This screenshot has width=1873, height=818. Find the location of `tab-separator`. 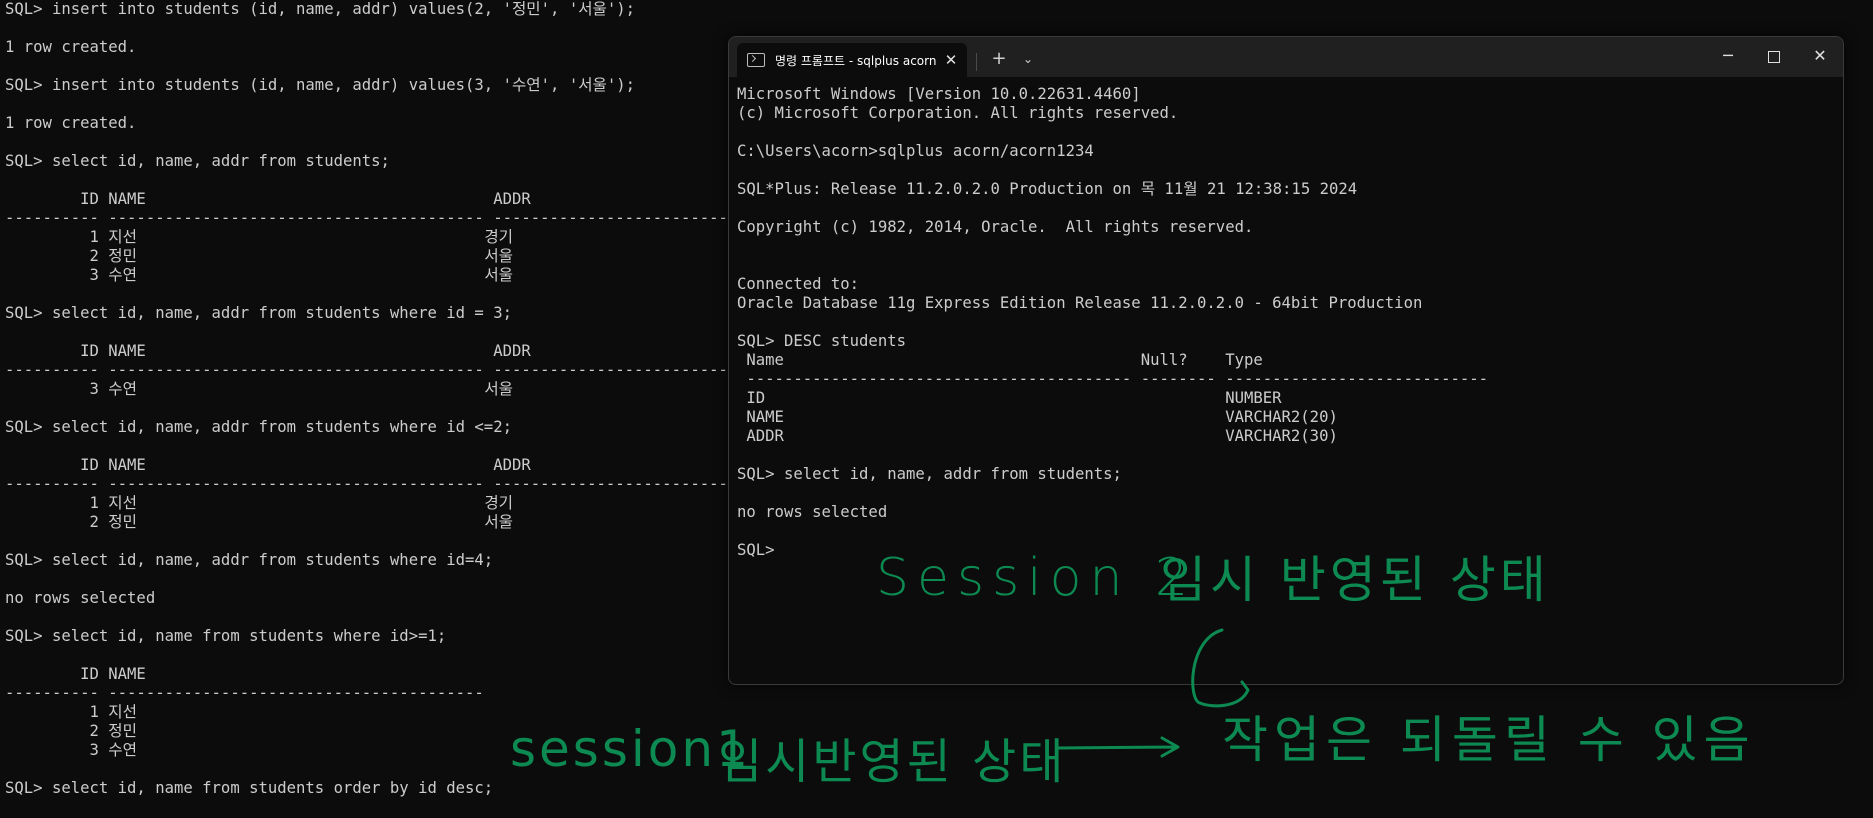

tab-separator is located at coordinates (976, 62).